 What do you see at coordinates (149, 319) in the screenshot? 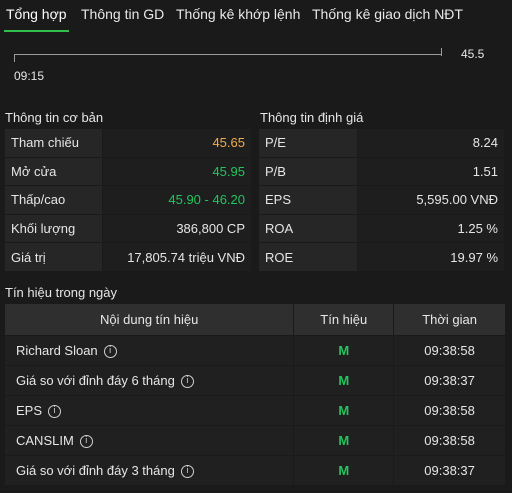
I see `column-header-content: Nội dung tín hiệu` at bounding box center [149, 319].